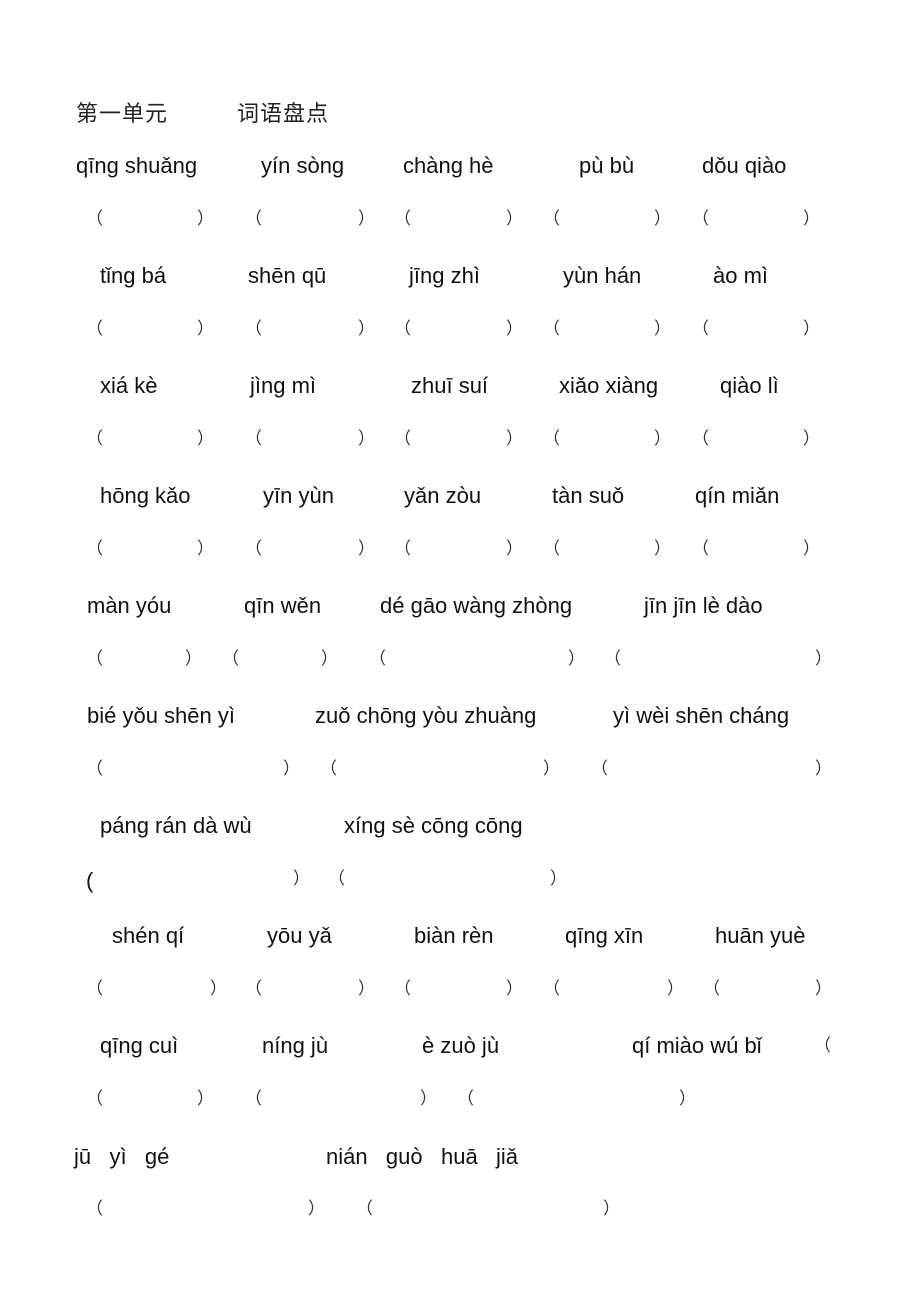  What do you see at coordinates (90, 880) in the screenshot?
I see `open-paren: (` at bounding box center [90, 880].